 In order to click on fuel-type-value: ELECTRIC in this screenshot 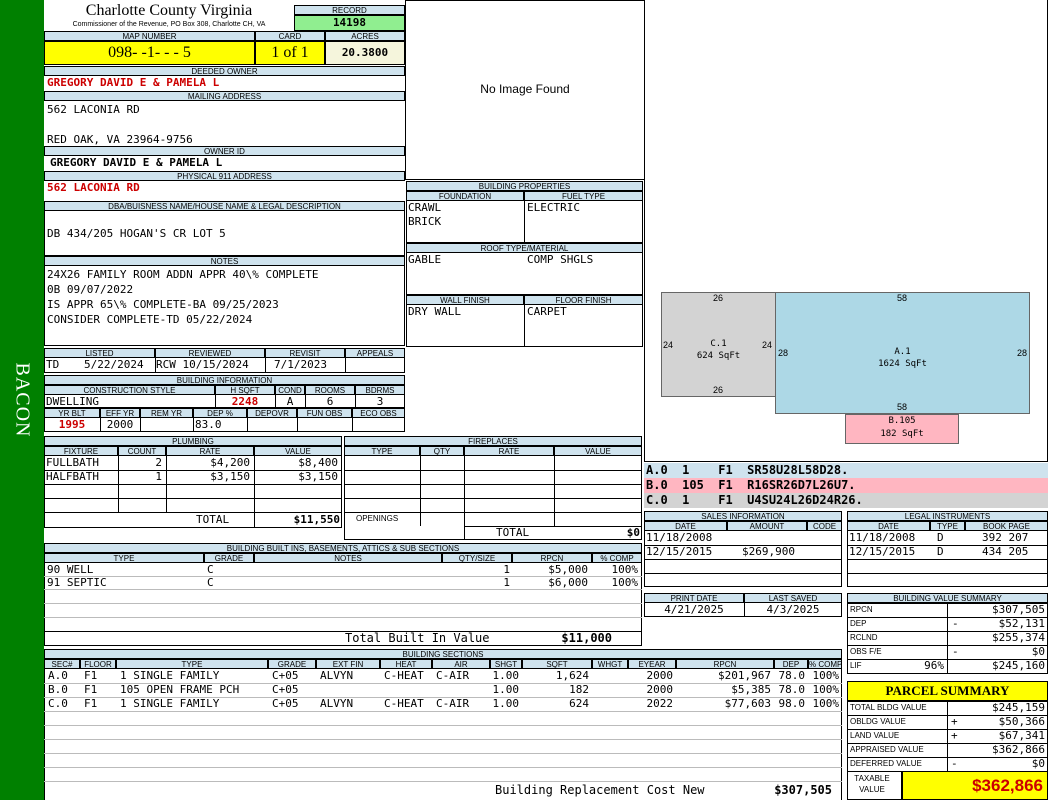, I will do `click(553, 207)`.